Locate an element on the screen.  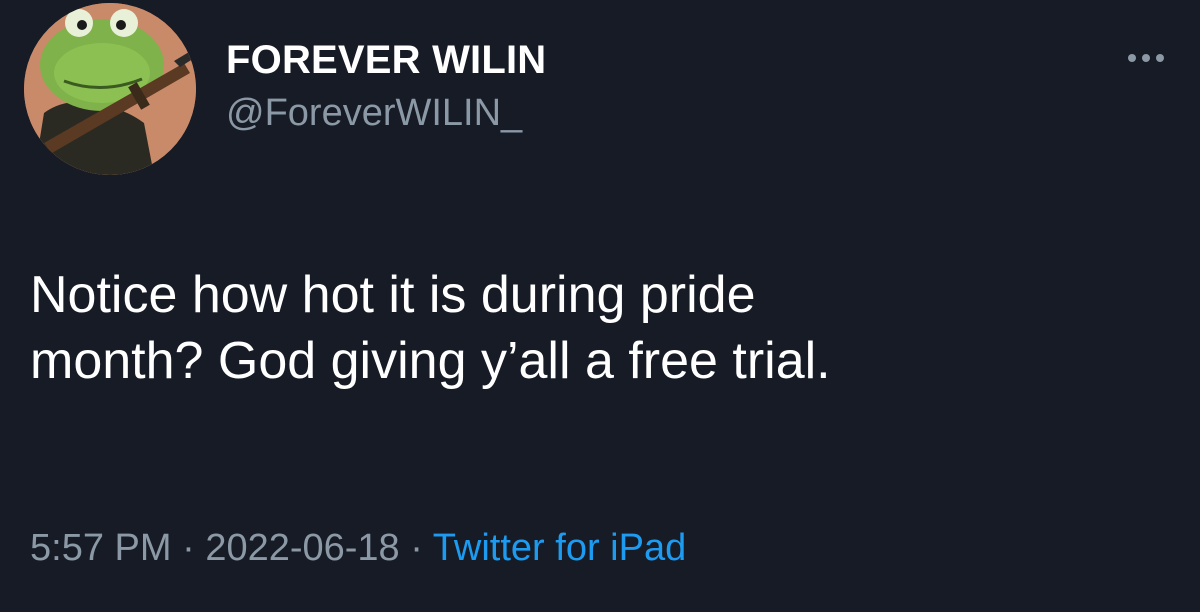
display-name: FOREVER WILIN is located at coordinates (386, 60).